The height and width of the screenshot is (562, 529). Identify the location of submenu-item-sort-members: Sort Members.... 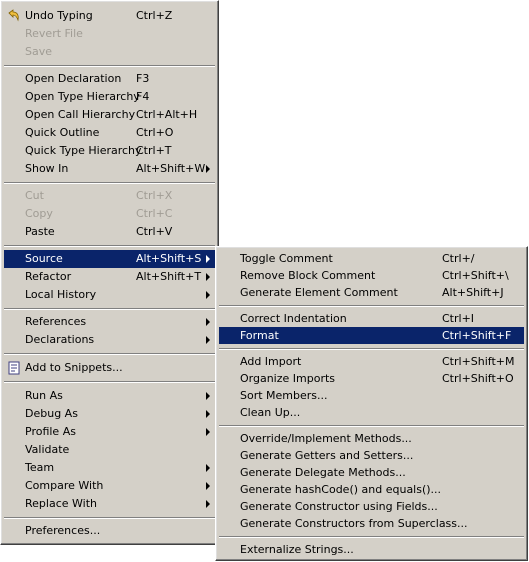
(371, 395).